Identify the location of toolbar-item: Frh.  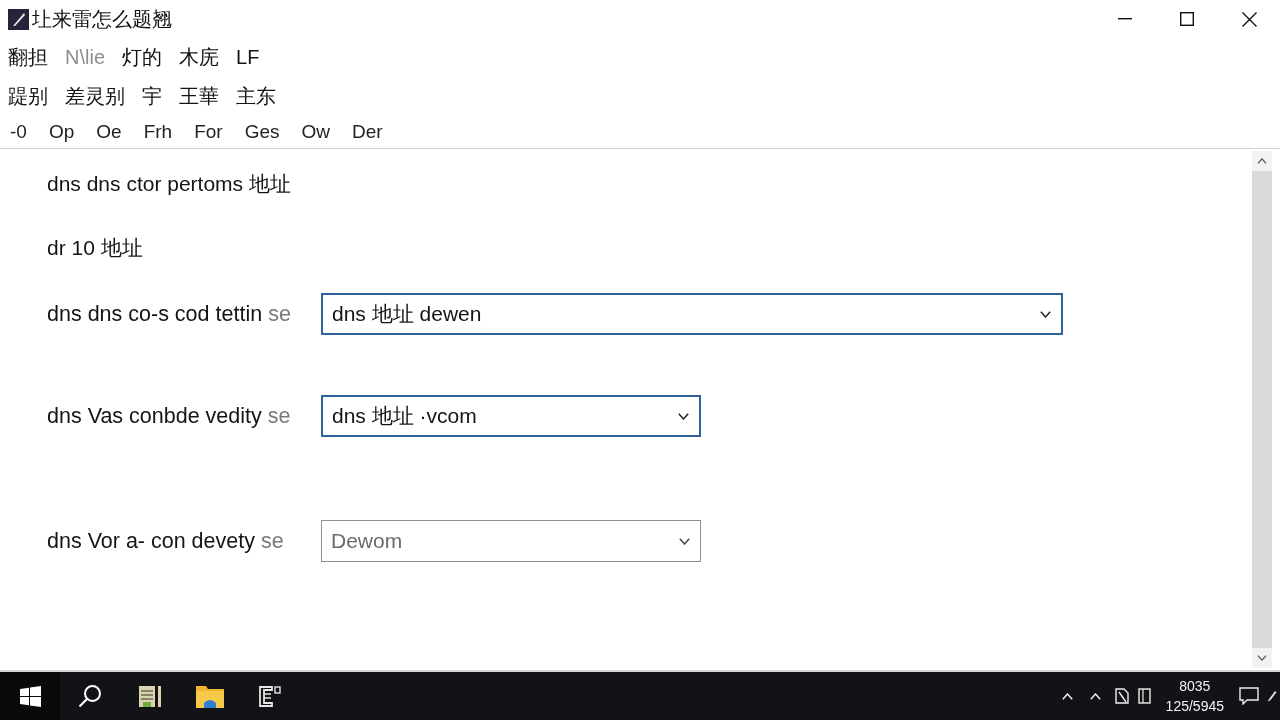
(158, 131).